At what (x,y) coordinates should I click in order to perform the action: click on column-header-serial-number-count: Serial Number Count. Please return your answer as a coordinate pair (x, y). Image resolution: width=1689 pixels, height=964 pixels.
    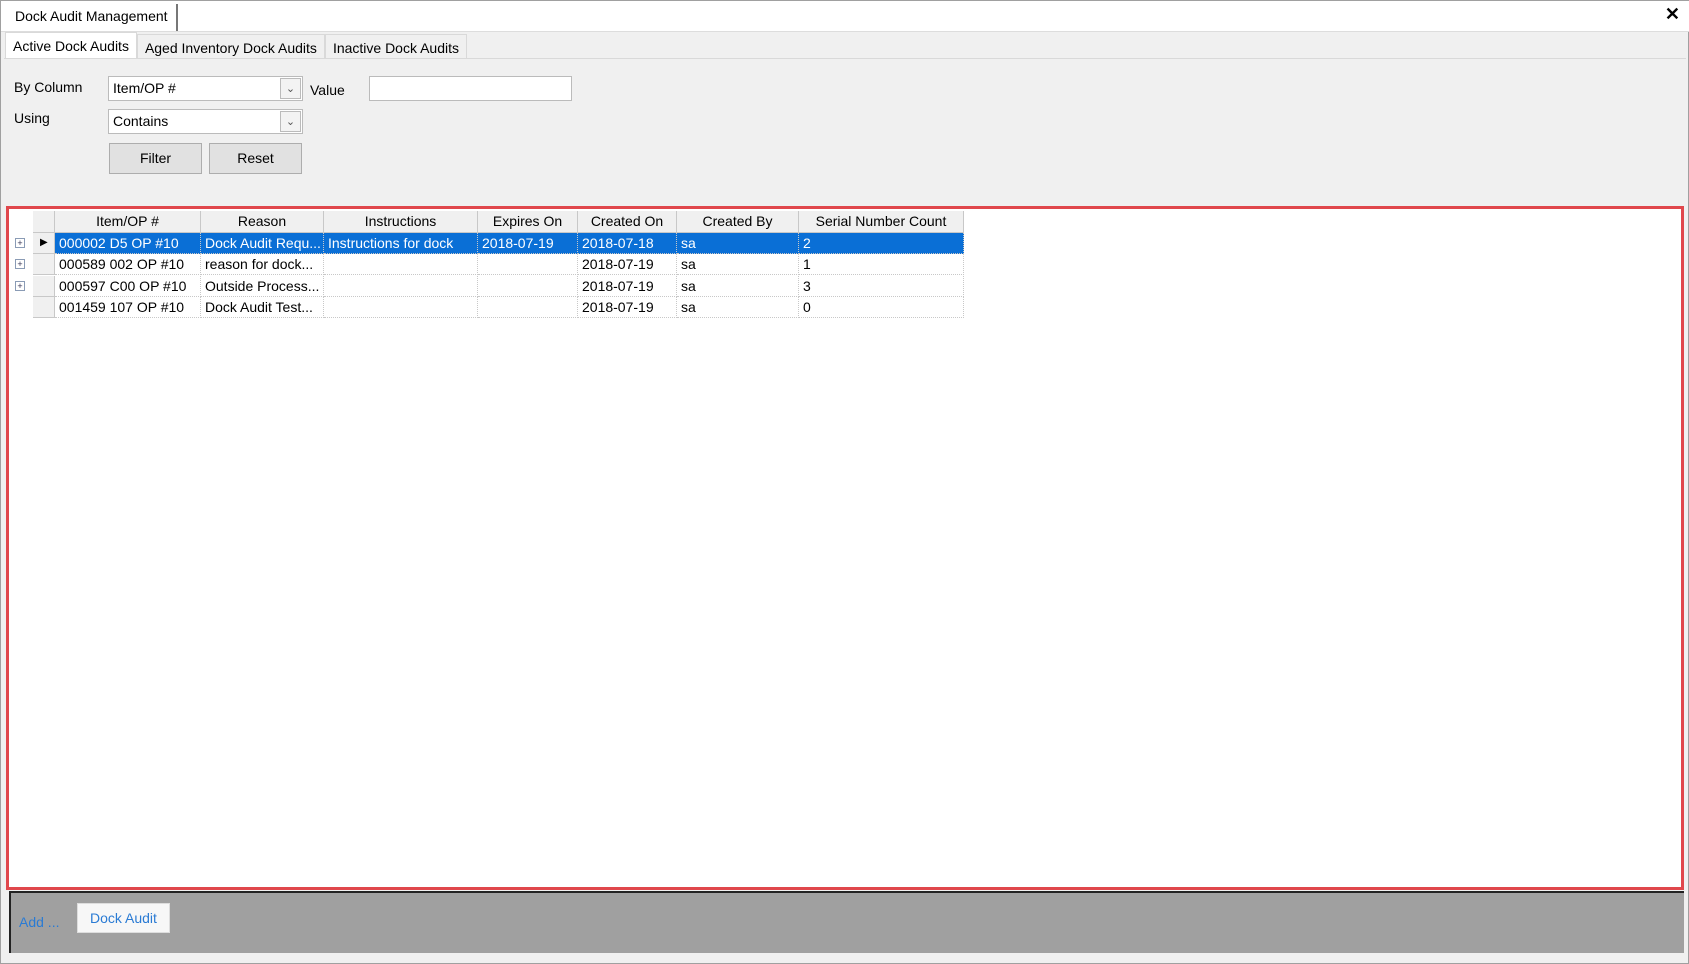
    Looking at the image, I should click on (881, 222).